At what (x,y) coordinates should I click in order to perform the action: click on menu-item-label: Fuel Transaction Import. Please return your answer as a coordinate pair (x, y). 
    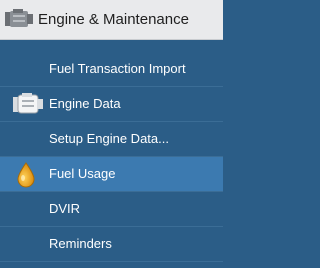
    Looking at the image, I should click on (117, 68).